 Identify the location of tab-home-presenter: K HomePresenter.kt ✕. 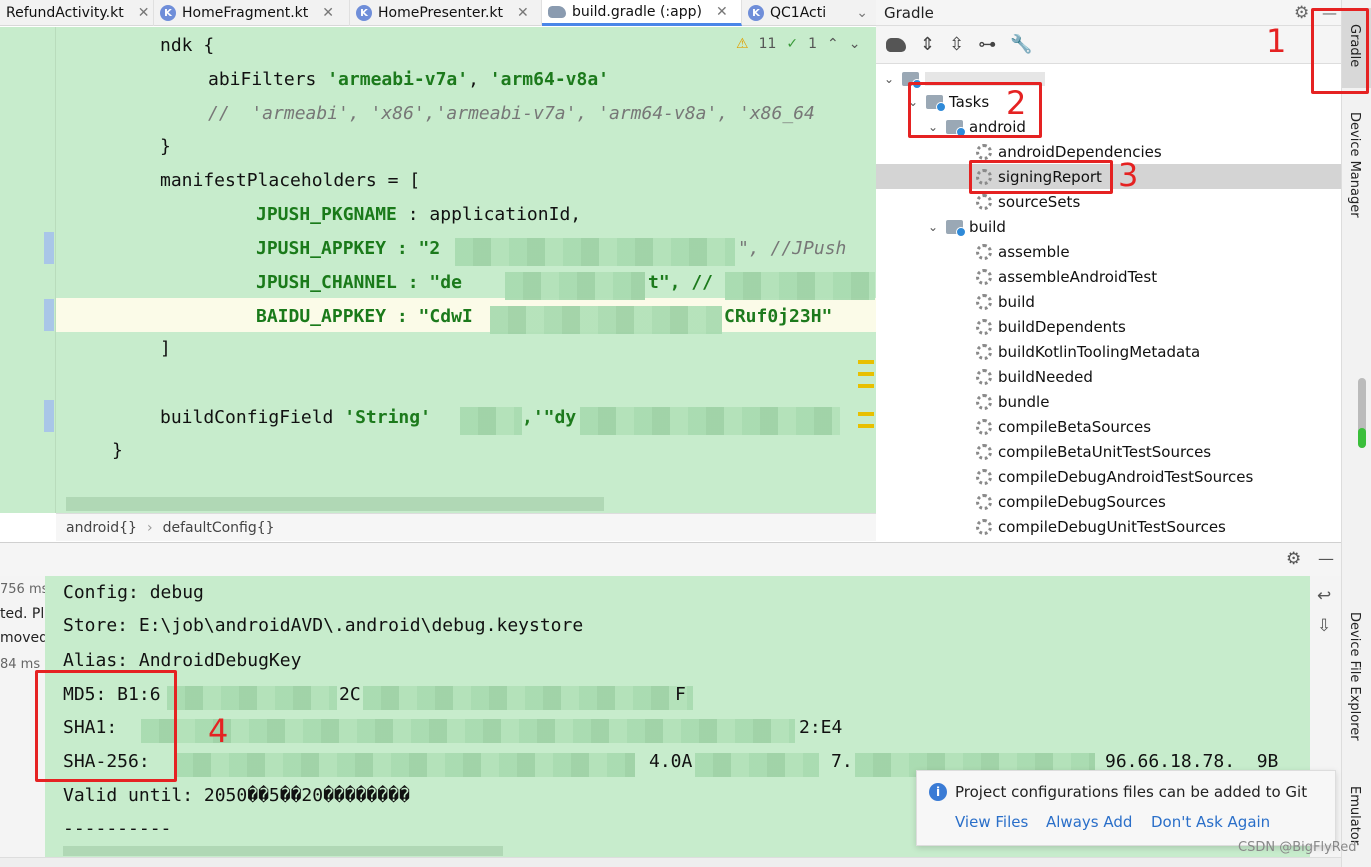
(446, 13).